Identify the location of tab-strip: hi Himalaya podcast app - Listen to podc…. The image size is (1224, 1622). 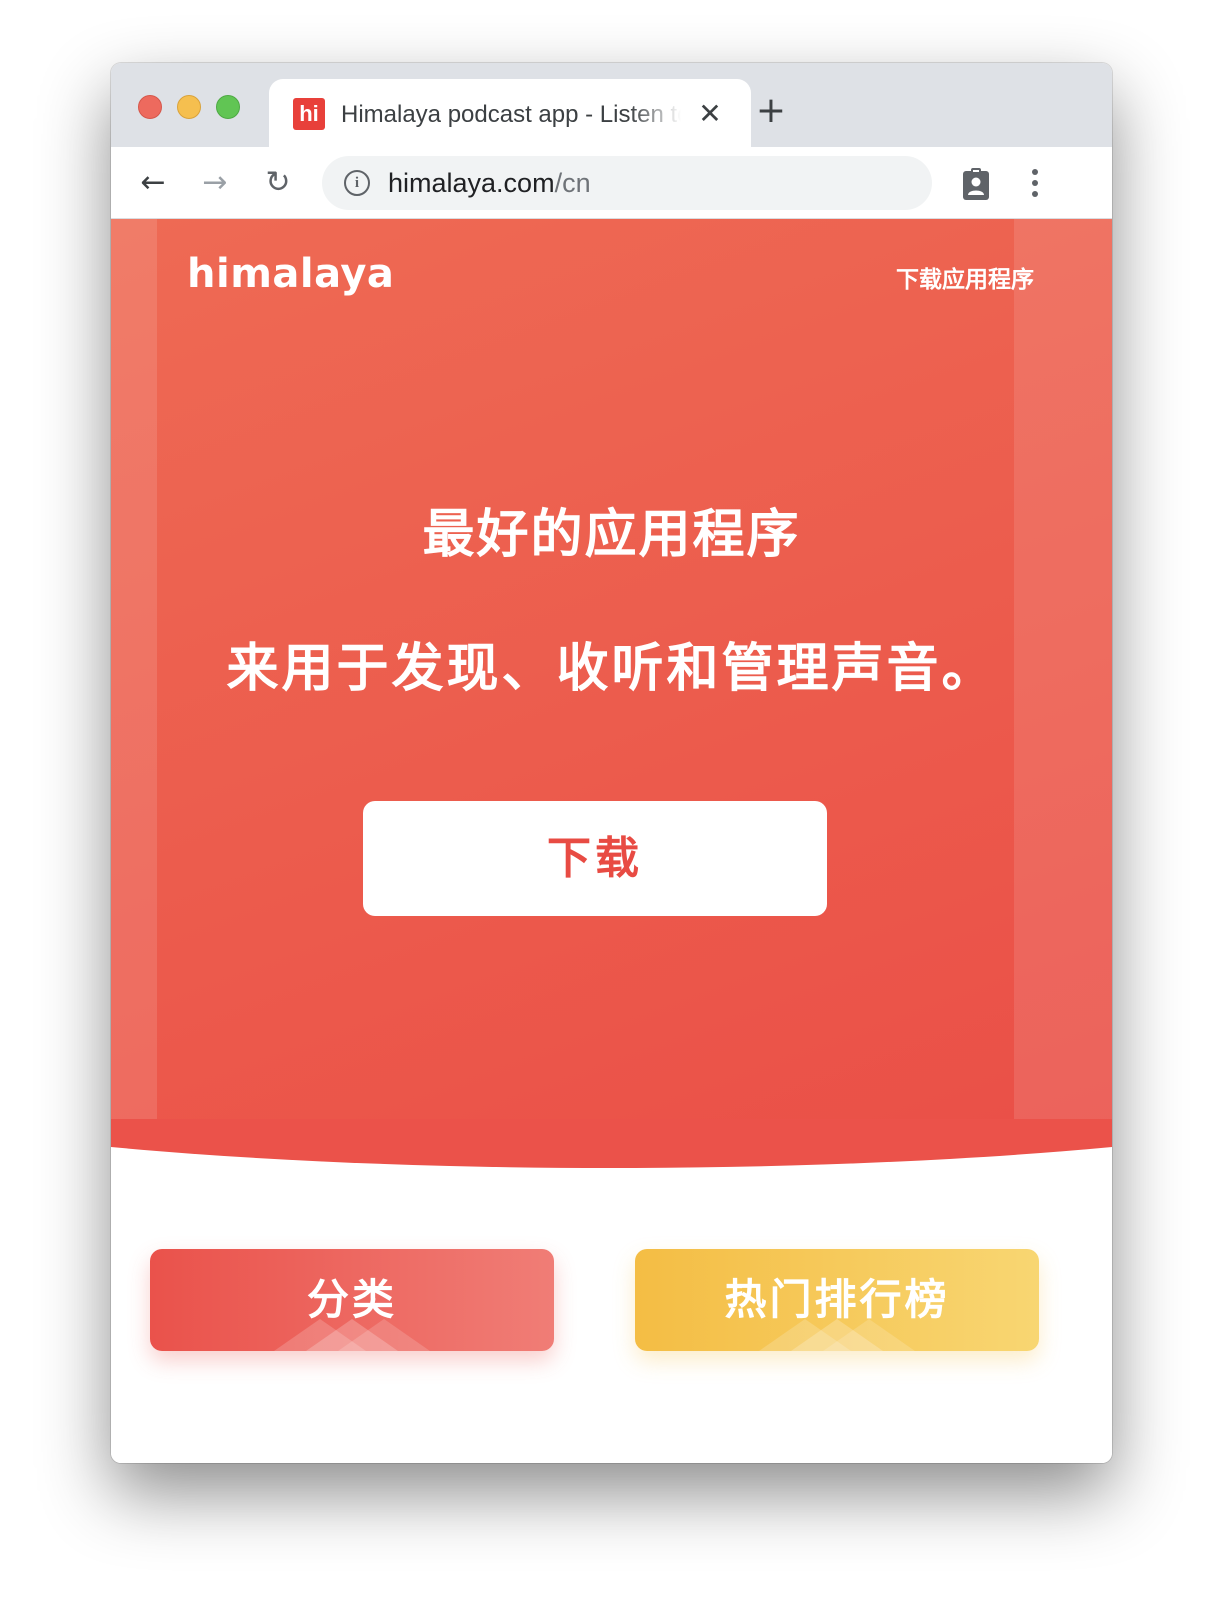
(611, 105).